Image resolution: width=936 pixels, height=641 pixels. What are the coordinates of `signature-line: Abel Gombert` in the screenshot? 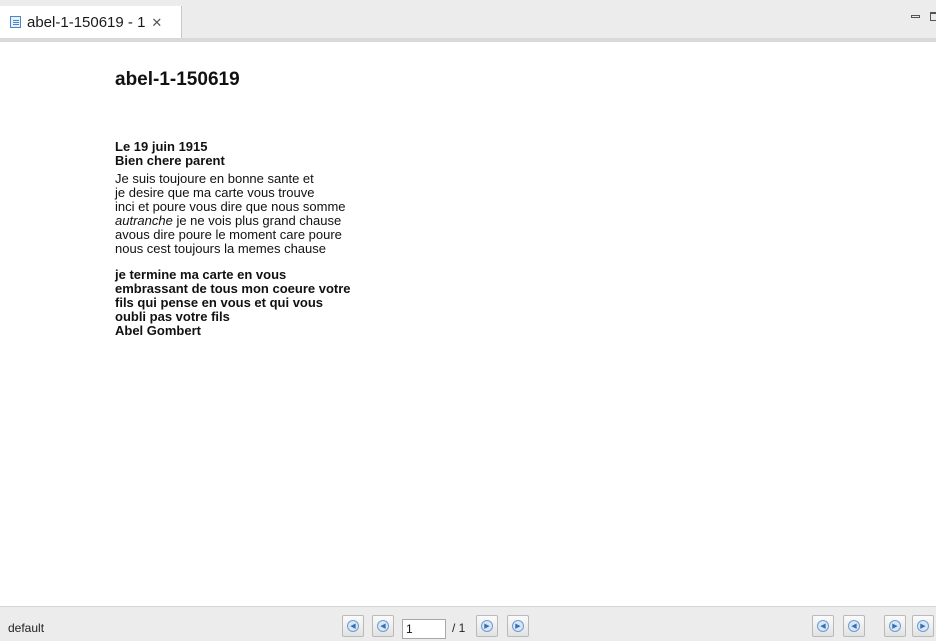 It's located at (158, 330).